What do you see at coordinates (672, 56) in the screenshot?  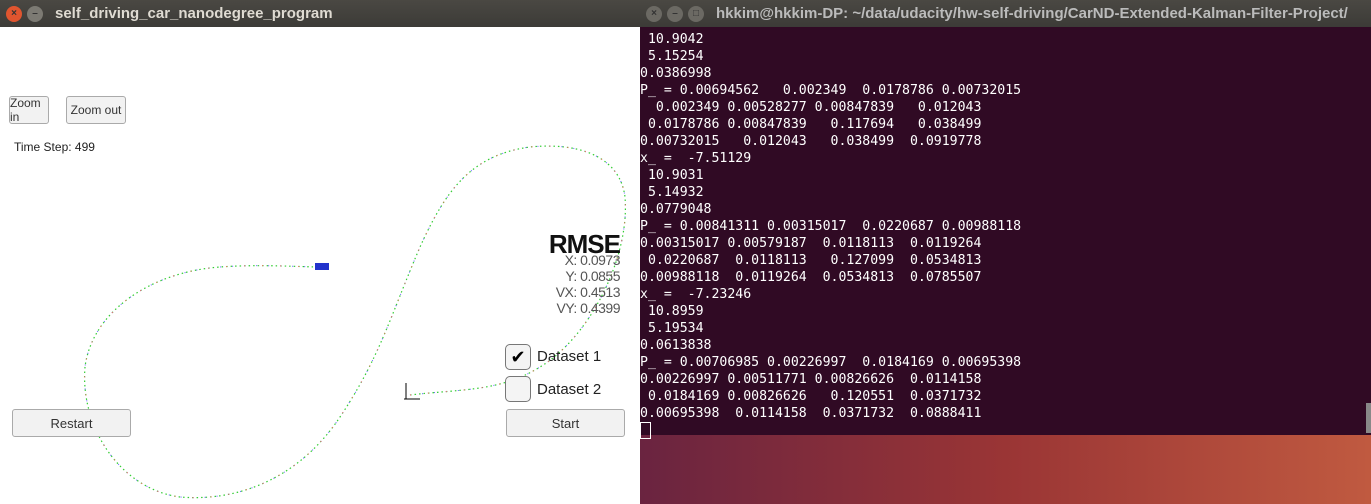 I see `terminal-line: 5.15254` at bounding box center [672, 56].